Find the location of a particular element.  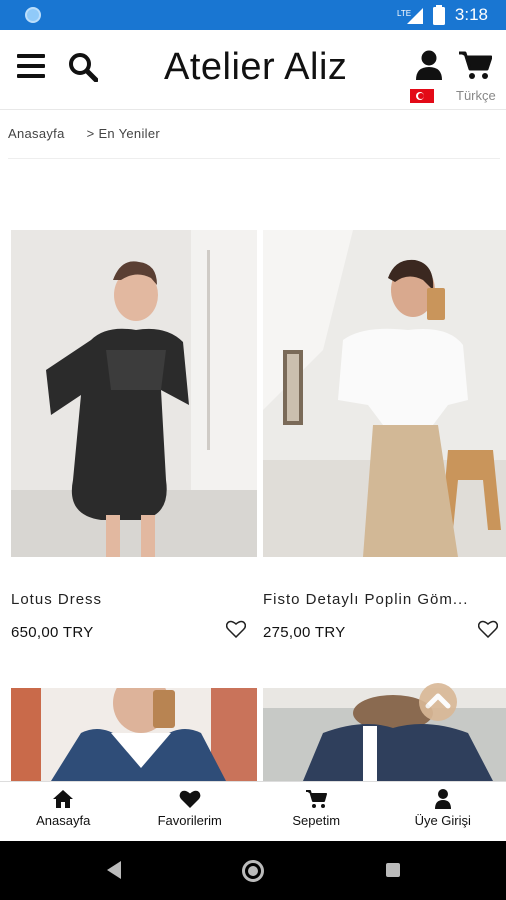

nav-label: Favorilerim is located at coordinates (189, 820).